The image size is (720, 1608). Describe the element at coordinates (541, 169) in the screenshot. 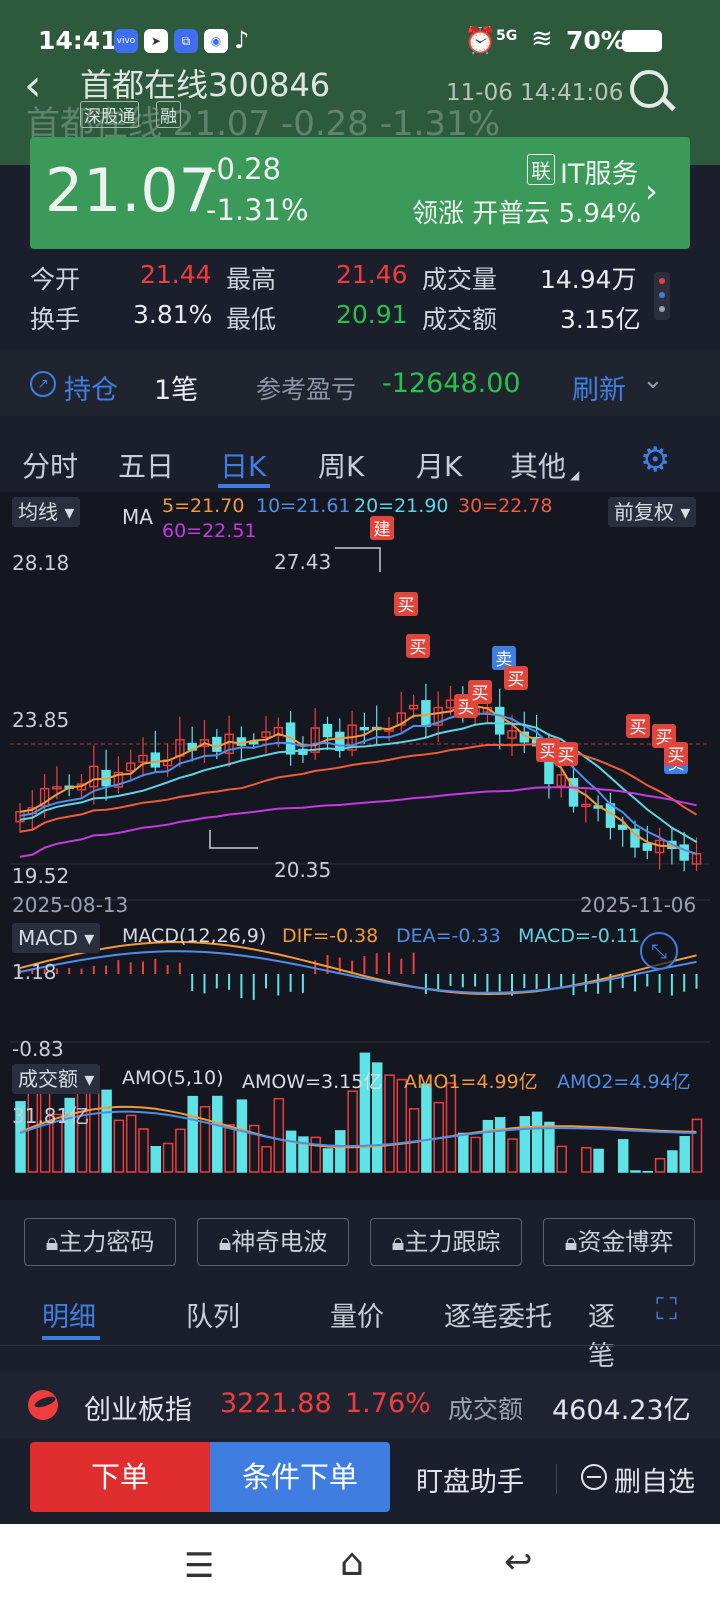

I see `sector-tag: 联` at that location.